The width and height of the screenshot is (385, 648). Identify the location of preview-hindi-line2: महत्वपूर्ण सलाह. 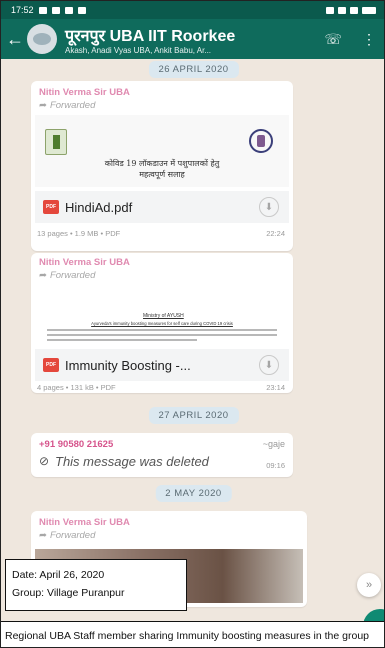
(162, 174).